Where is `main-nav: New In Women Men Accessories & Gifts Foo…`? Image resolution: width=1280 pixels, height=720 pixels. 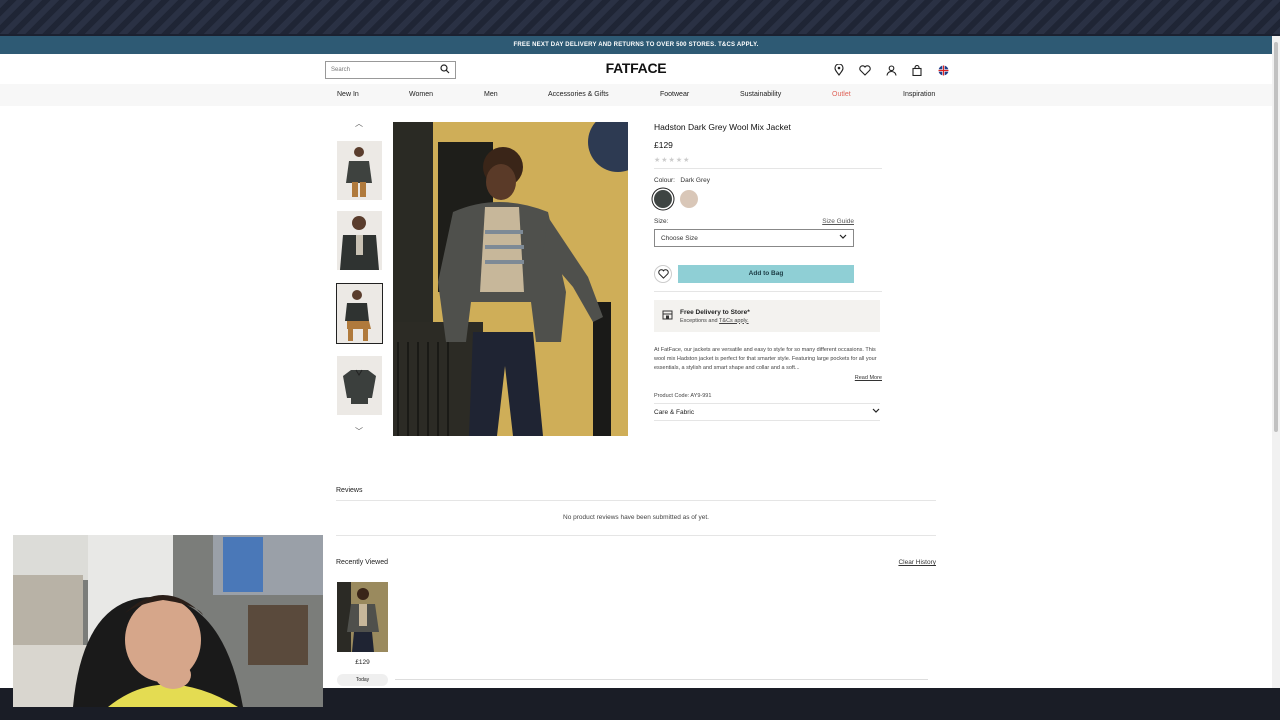
main-nav: New In Women Men Accessories & Gifts Foo… is located at coordinates (636, 95).